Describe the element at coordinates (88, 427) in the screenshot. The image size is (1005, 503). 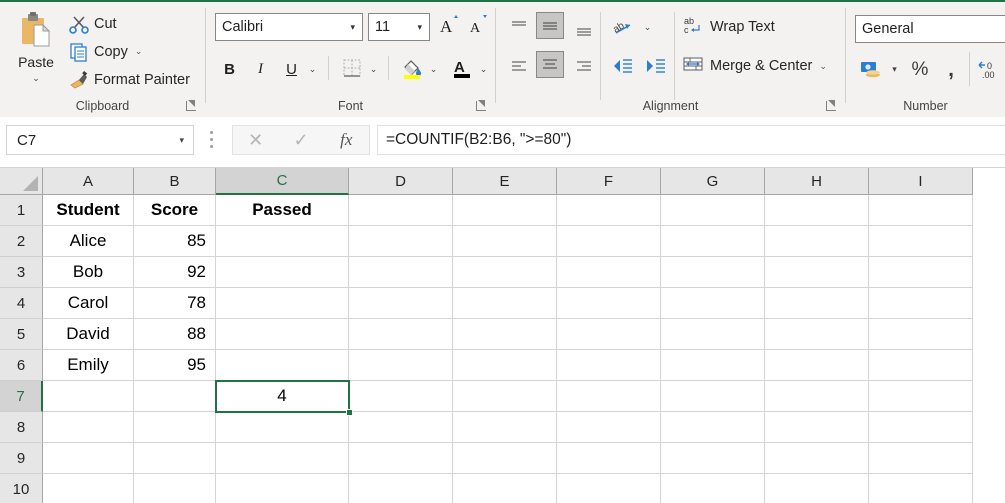
I see `cell-A8` at that location.